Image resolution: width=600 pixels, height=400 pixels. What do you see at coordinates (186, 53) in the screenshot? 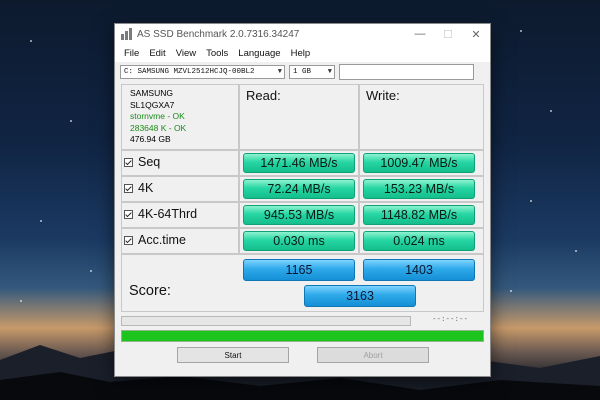
I see `menu-view: View` at bounding box center [186, 53].